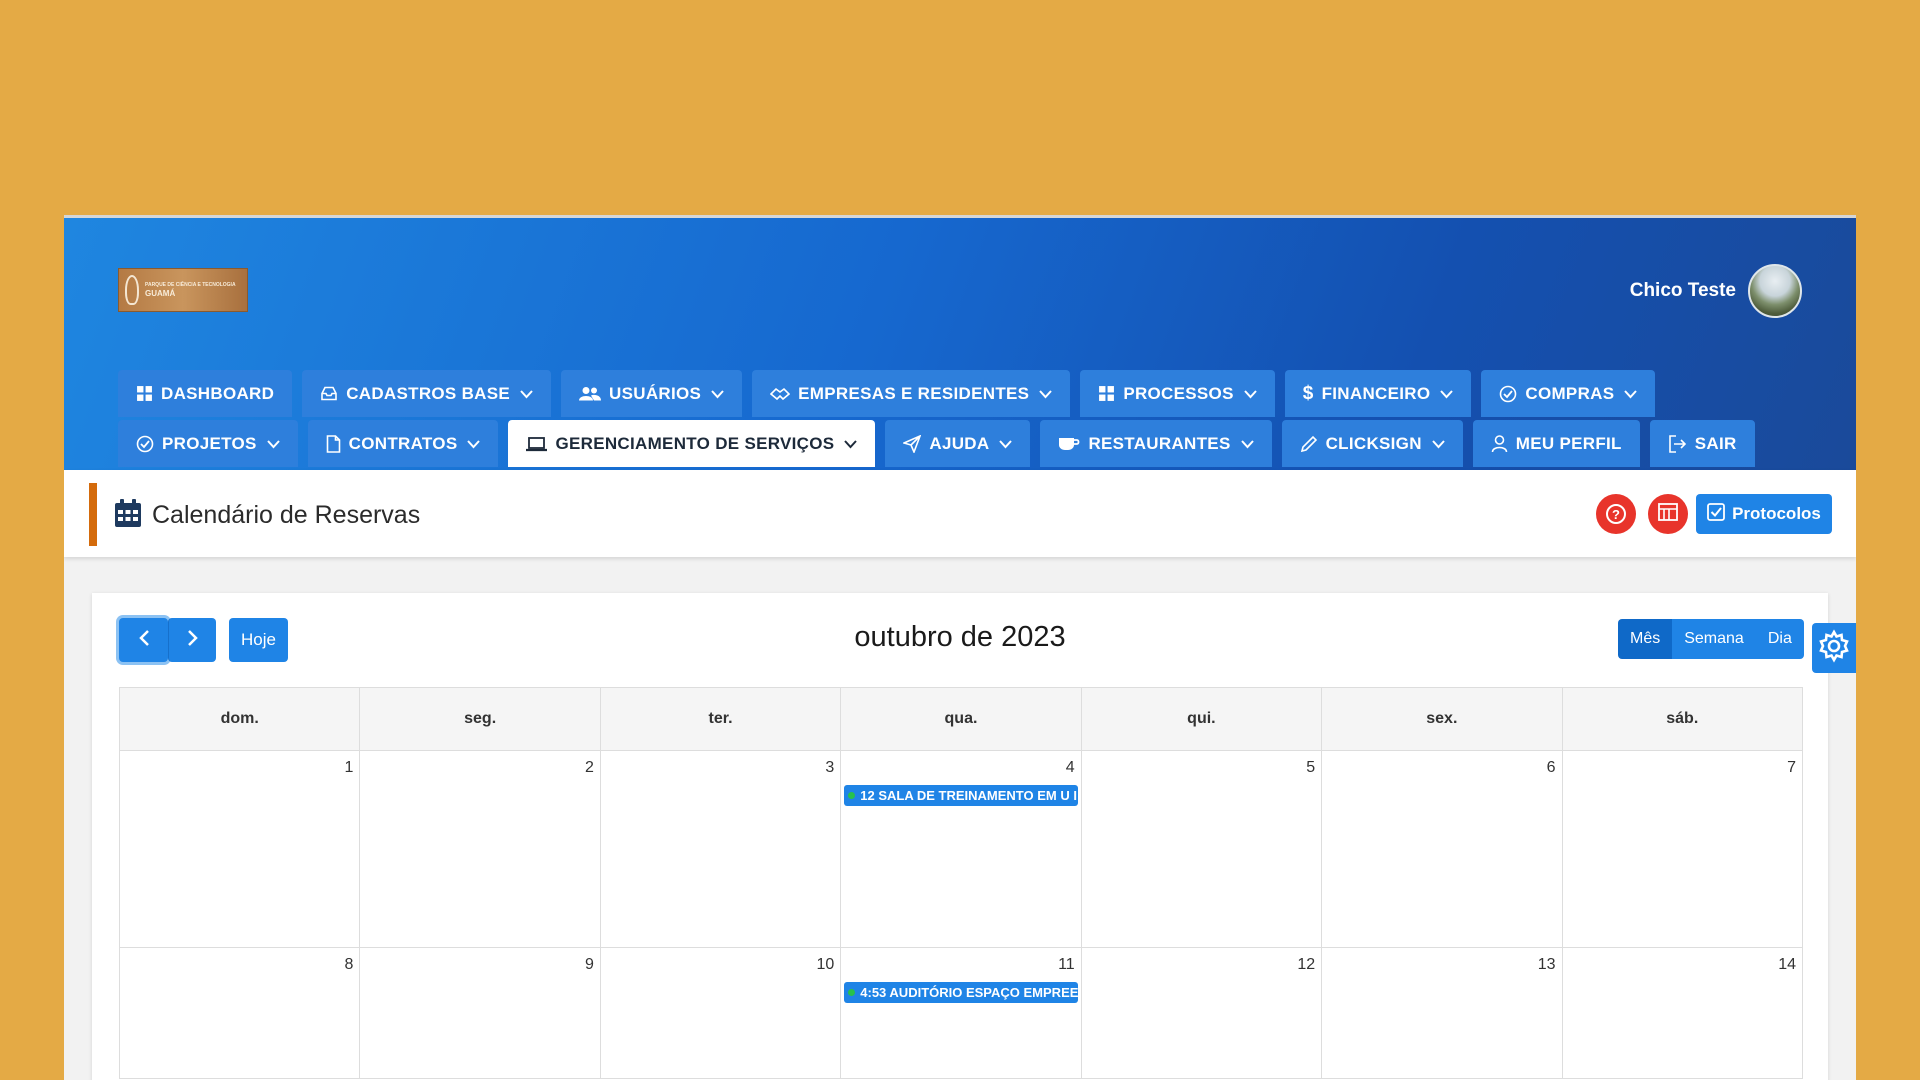  I want to click on nav-financeiro: $ FINANCEIRO, so click(1378, 393).